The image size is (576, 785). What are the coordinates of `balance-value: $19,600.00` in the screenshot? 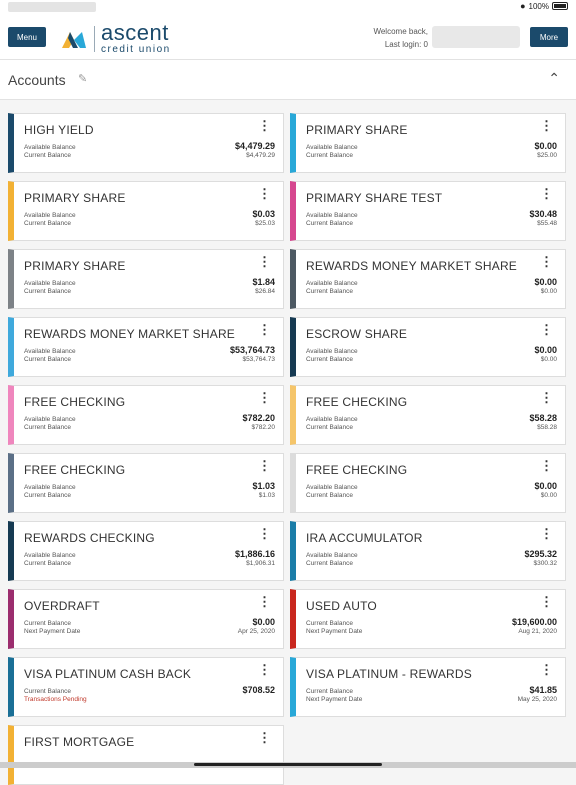 It's located at (534, 622).